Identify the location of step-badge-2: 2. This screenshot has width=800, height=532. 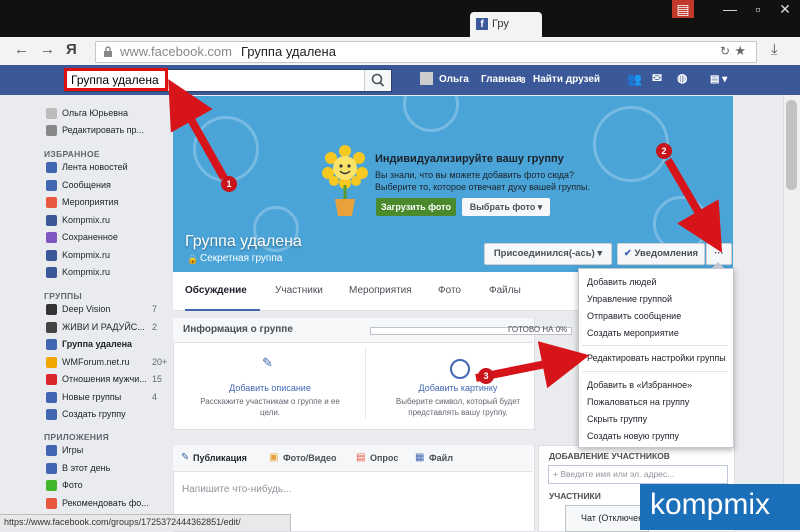
(664, 151).